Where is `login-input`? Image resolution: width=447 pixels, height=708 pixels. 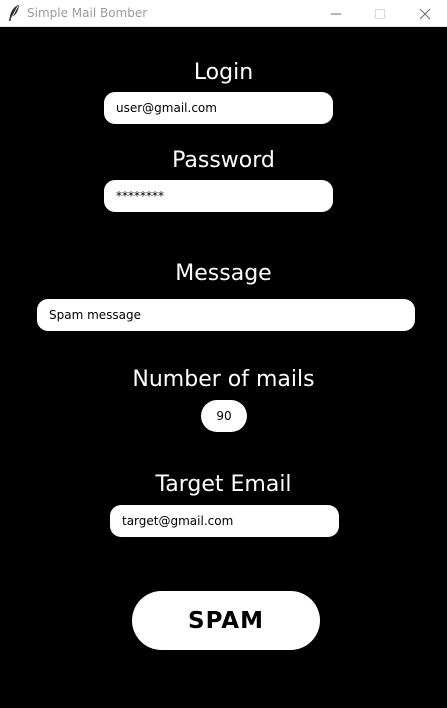
login-input is located at coordinates (218, 108).